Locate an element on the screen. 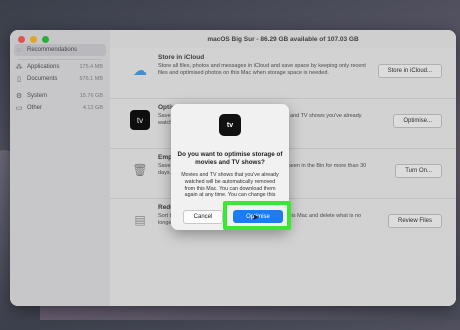 The width and height of the screenshot is (460, 330). apple-tv-app-icon: tv is located at coordinates (230, 125).